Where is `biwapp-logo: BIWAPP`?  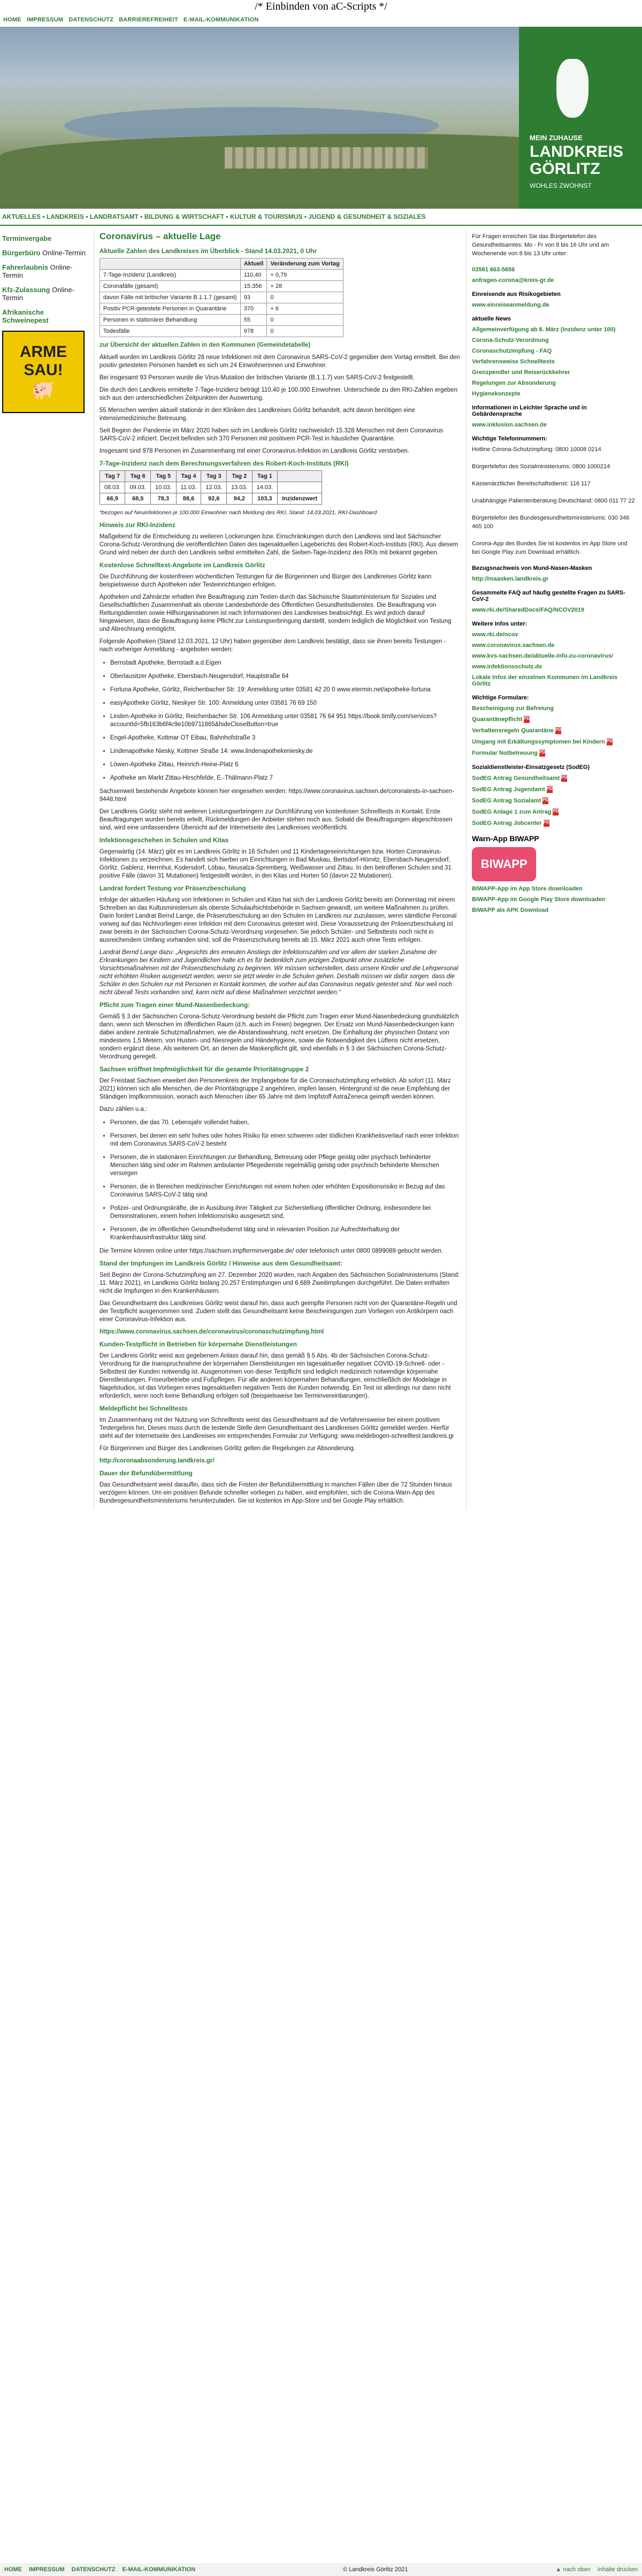
biwapp-logo: BIWAPP is located at coordinates (505, 864).